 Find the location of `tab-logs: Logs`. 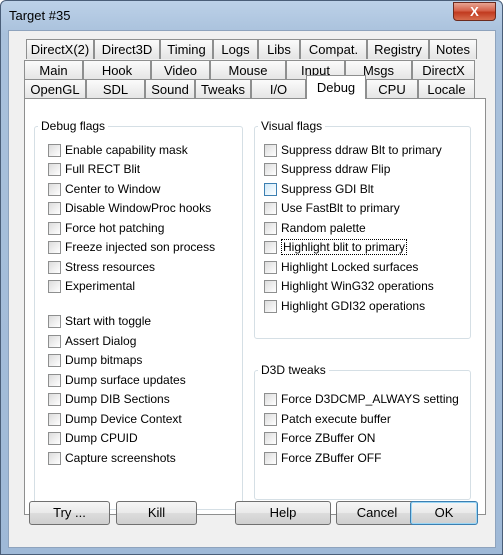

tab-logs: Logs is located at coordinates (235, 49).